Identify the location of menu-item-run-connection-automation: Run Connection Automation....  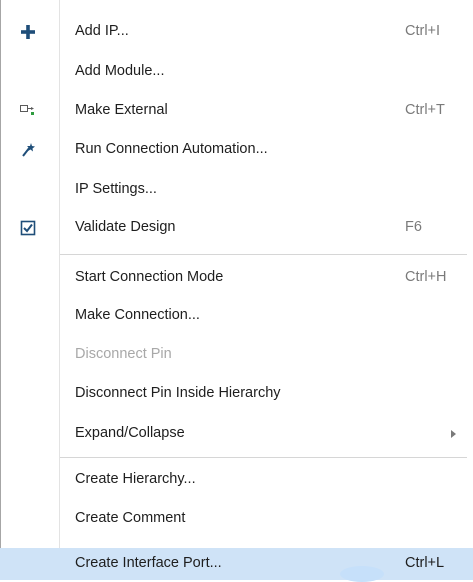
(236, 150).